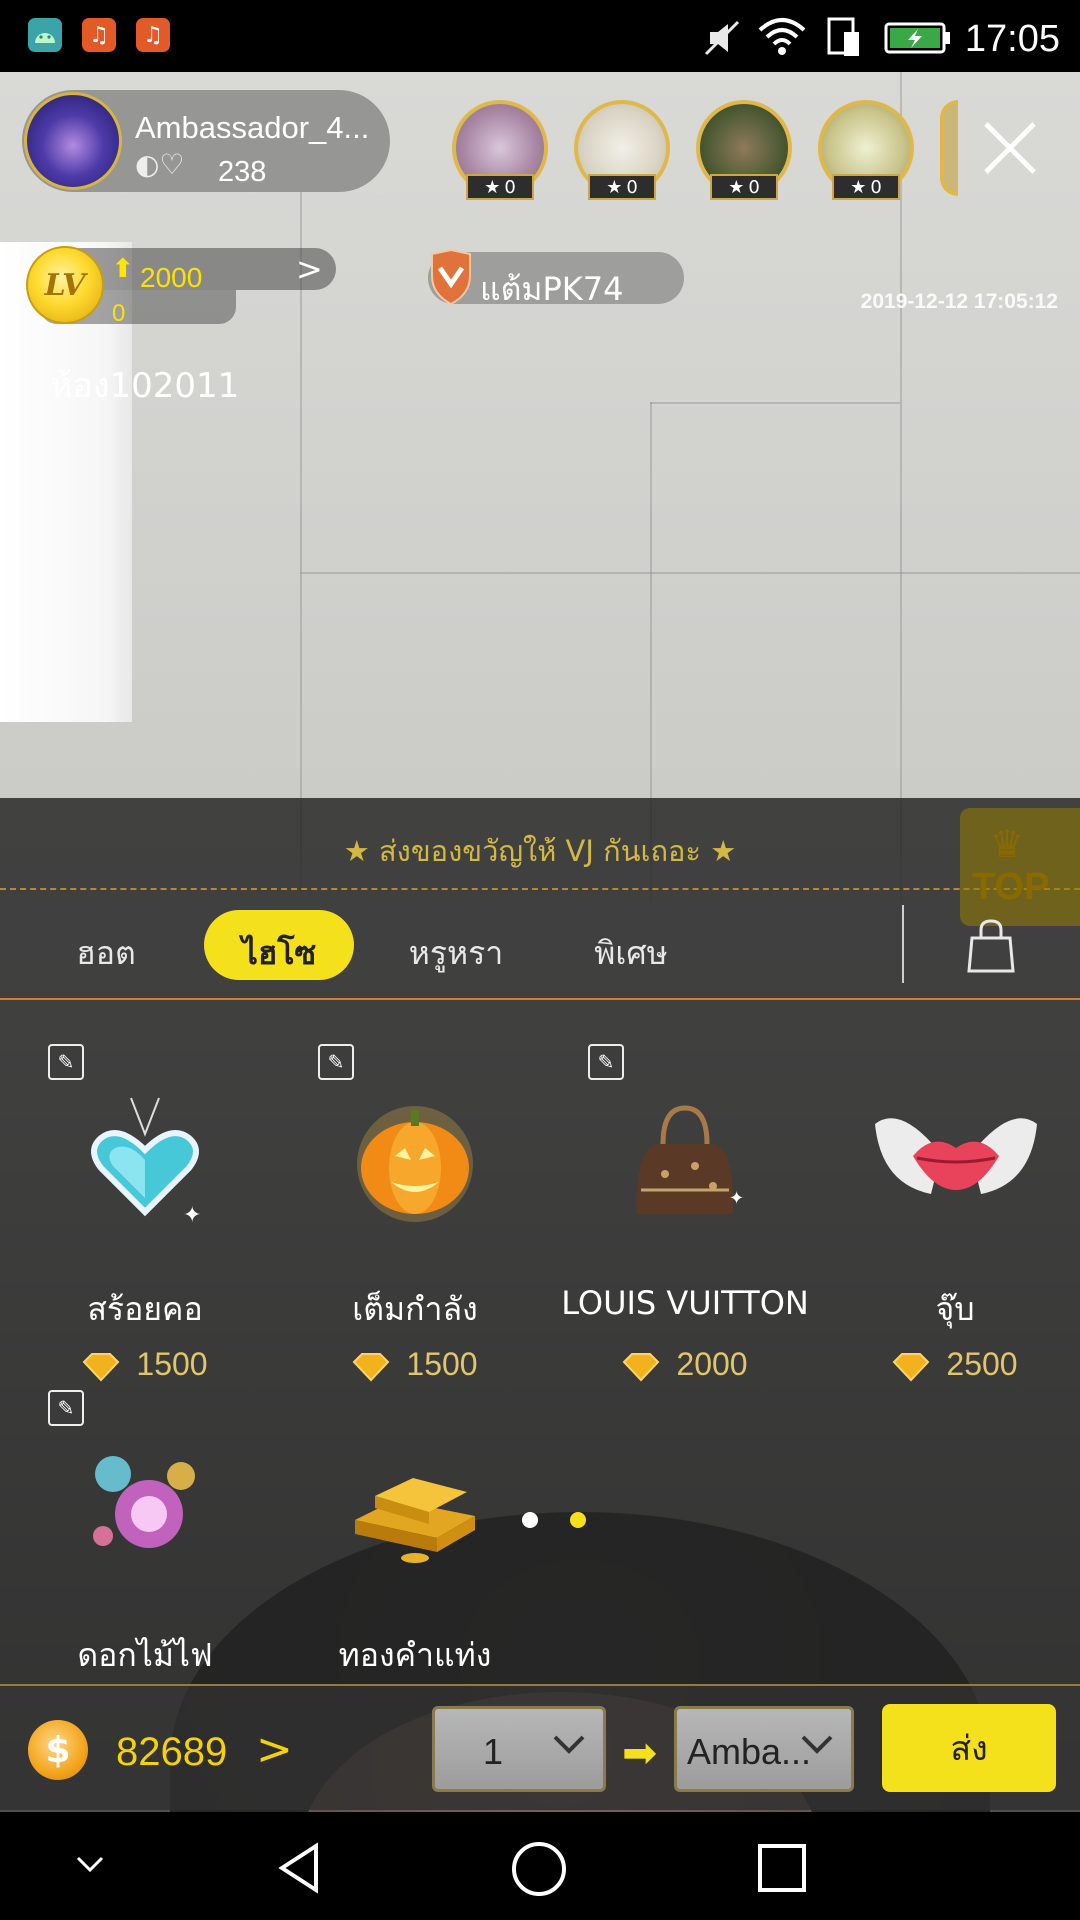 This screenshot has height=1920, width=1080. Describe the element at coordinates (144, 1502) in the screenshot. I see `fireworks-icon` at that location.